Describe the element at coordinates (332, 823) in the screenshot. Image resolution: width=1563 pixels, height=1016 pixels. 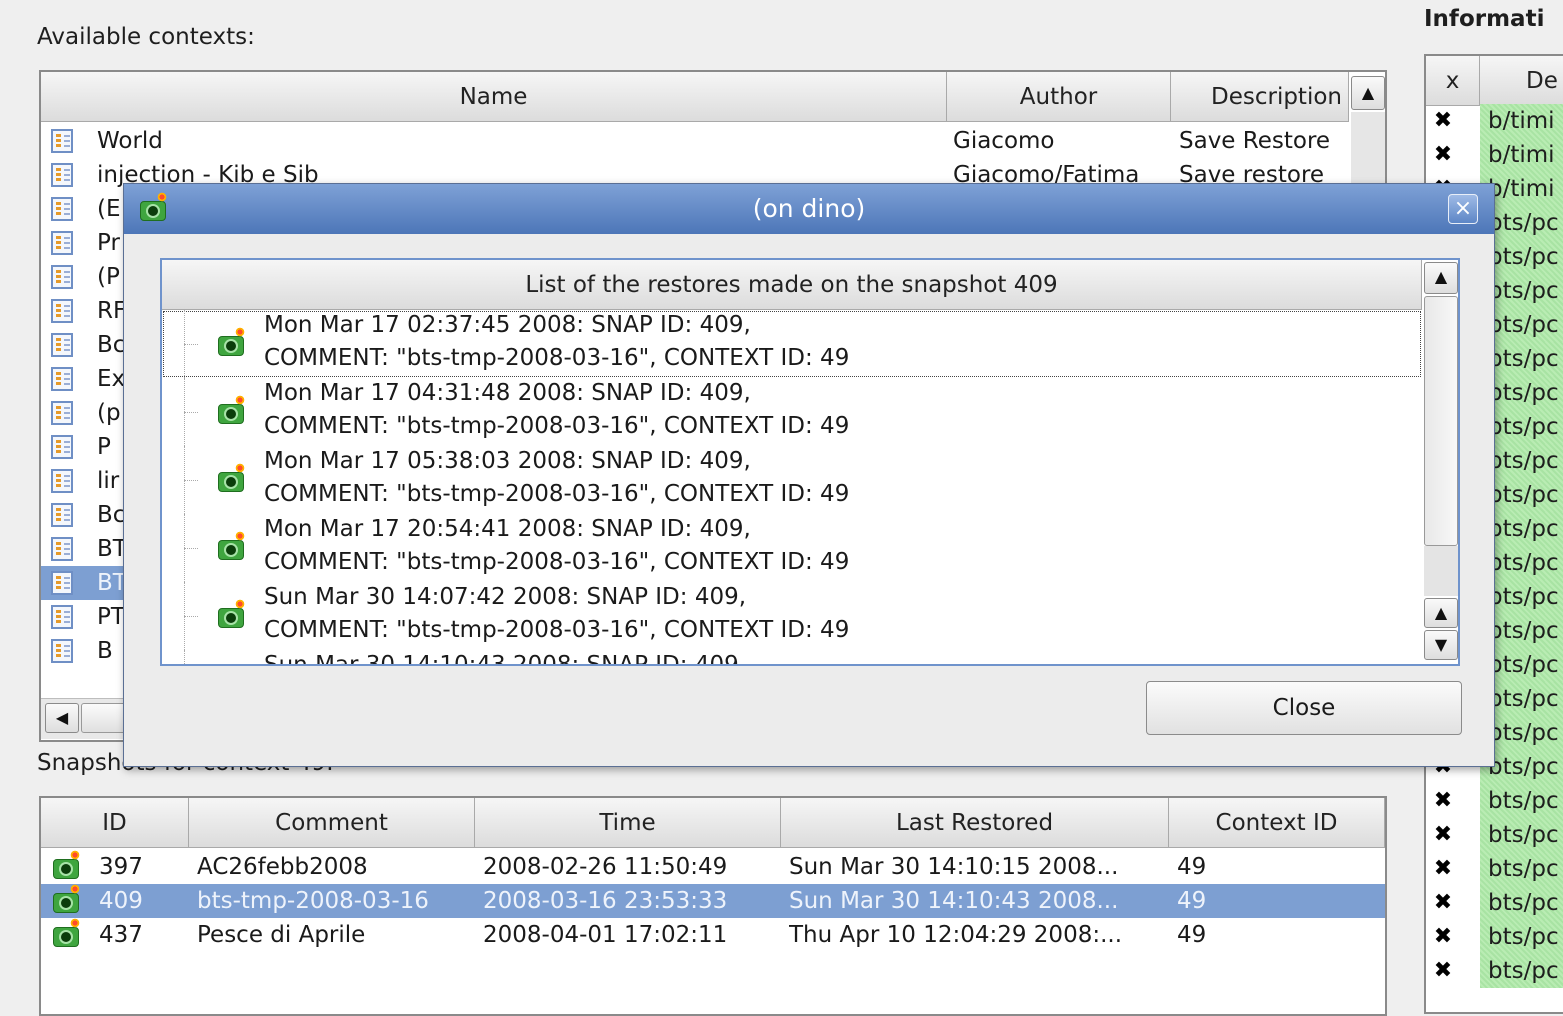
I see `col-header-comment: Comment` at that location.